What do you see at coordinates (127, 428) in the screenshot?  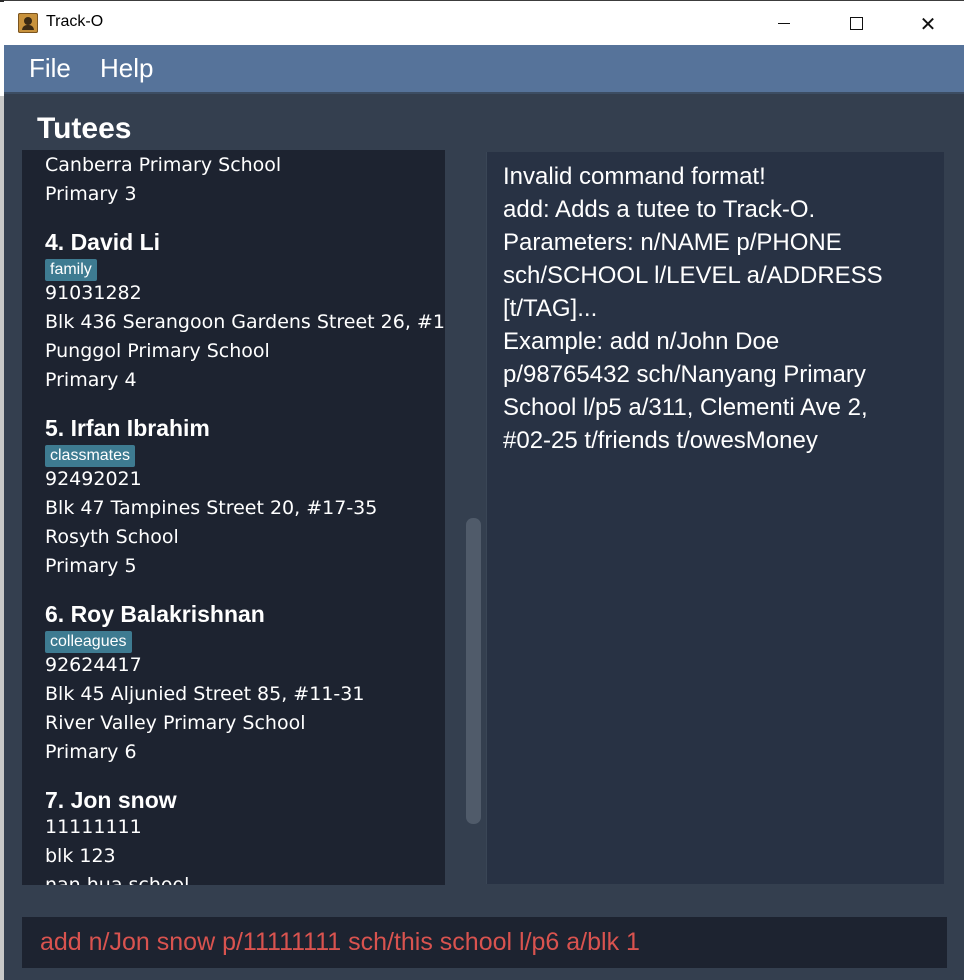 I see `tutee-5-name: 5. Irfan Ibrahim` at bounding box center [127, 428].